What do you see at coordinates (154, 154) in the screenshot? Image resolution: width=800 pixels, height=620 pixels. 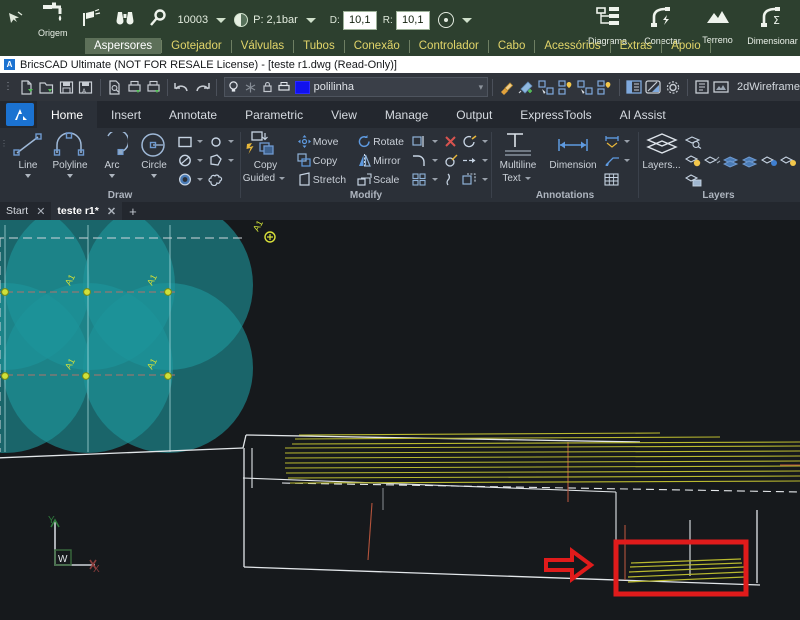 I see `circle-tool: Circle` at bounding box center [154, 154].